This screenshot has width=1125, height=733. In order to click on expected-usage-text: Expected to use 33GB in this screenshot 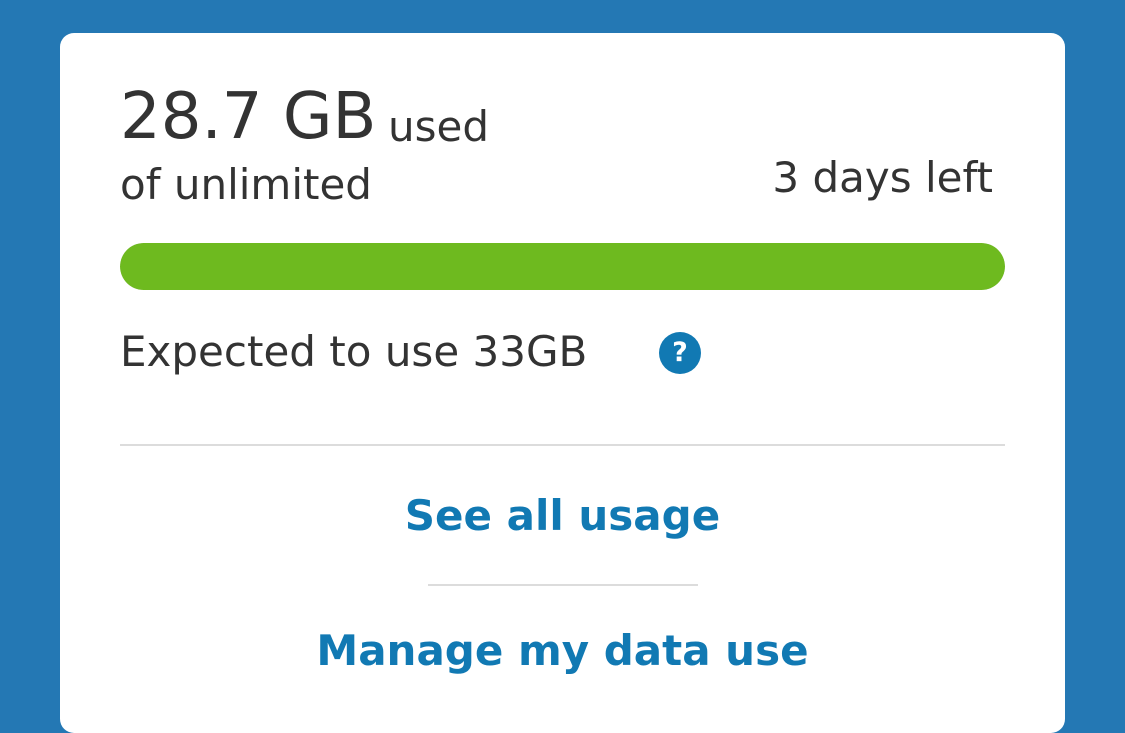, I will do `click(354, 351)`.